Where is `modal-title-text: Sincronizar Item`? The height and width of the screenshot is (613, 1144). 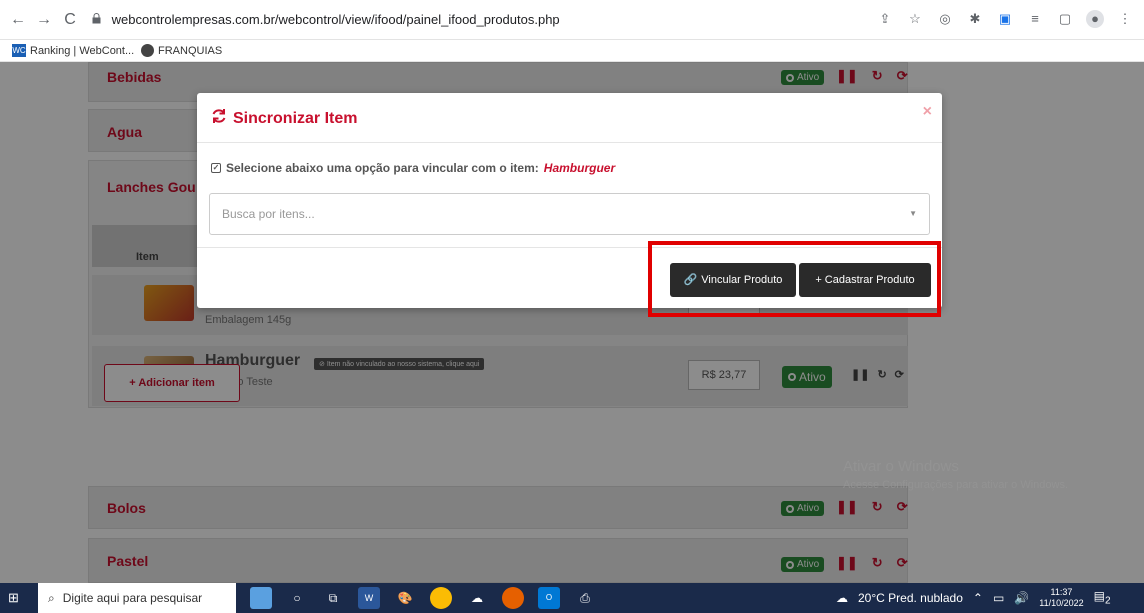
modal-title-text: Sincronizar Item is located at coordinates (295, 118).